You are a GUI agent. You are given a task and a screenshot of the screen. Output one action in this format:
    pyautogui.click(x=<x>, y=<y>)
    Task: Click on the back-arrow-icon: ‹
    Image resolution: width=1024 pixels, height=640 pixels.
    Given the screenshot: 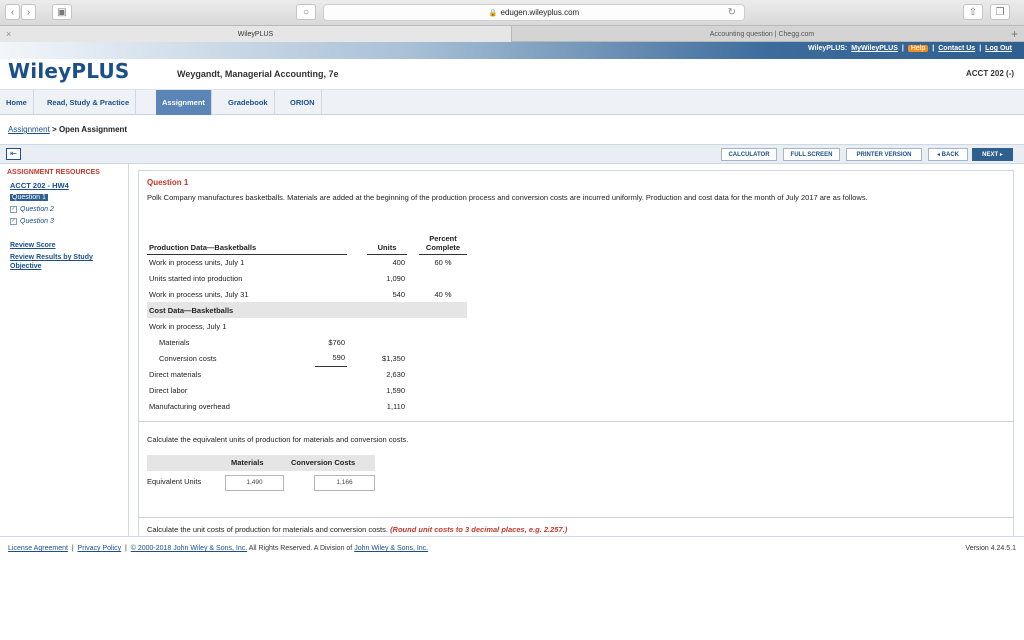 What is the action you would take?
    pyautogui.click(x=12, y=12)
    